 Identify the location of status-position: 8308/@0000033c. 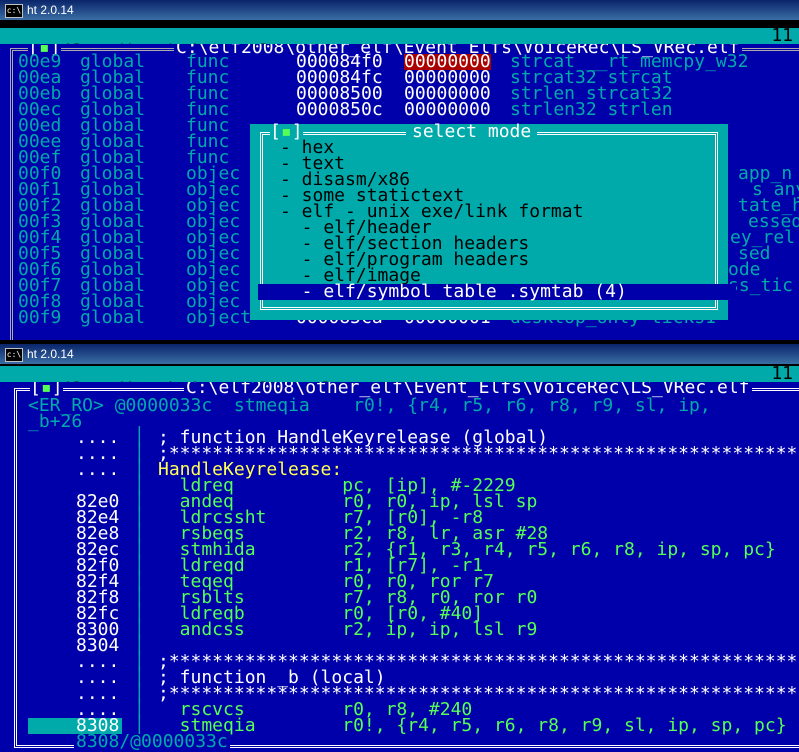
(152, 741).